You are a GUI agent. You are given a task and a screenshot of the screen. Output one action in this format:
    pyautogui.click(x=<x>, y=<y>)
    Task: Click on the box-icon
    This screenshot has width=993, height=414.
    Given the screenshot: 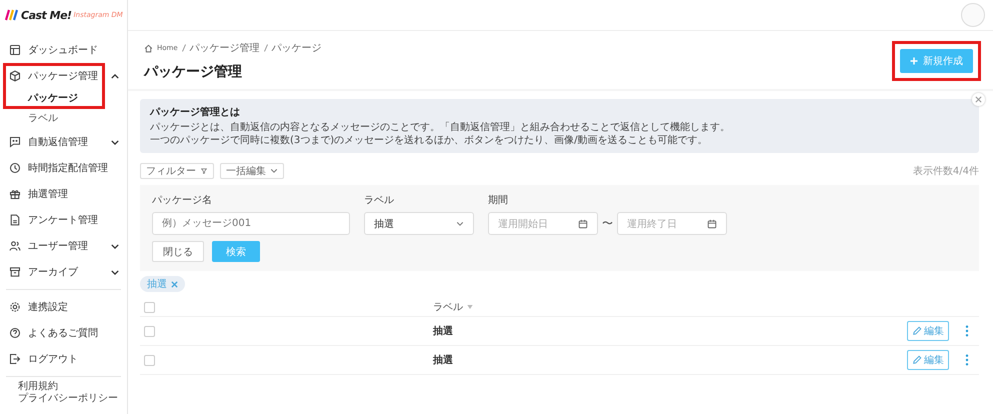 What is the action you would take?
    pyautogui.click(x=15, y=76)
    